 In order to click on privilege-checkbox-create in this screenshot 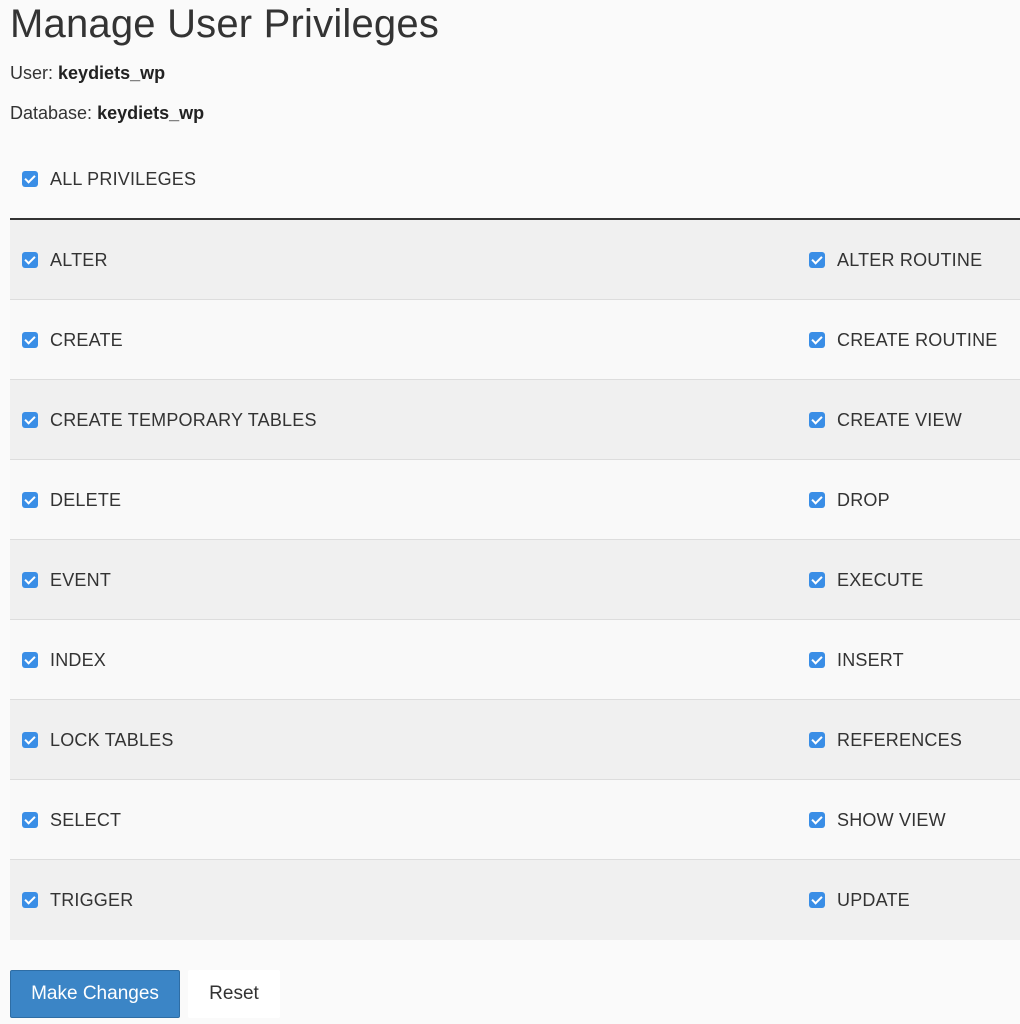, I will do `click(30, 340)`.